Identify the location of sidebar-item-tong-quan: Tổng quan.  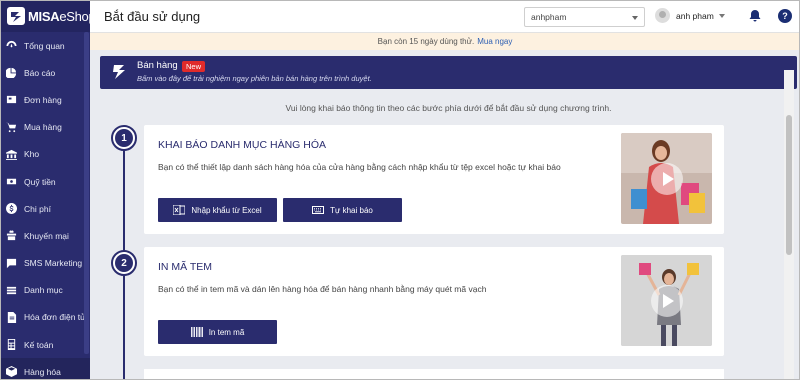
(45, 45).